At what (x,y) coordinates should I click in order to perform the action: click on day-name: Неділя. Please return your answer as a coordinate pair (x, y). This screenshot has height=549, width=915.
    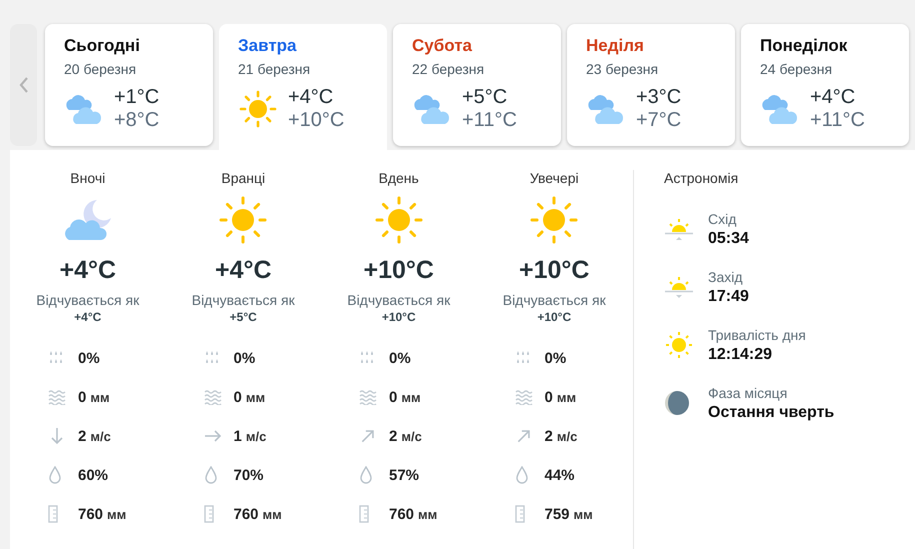
    Looking at the image, I should click on (615, 46).